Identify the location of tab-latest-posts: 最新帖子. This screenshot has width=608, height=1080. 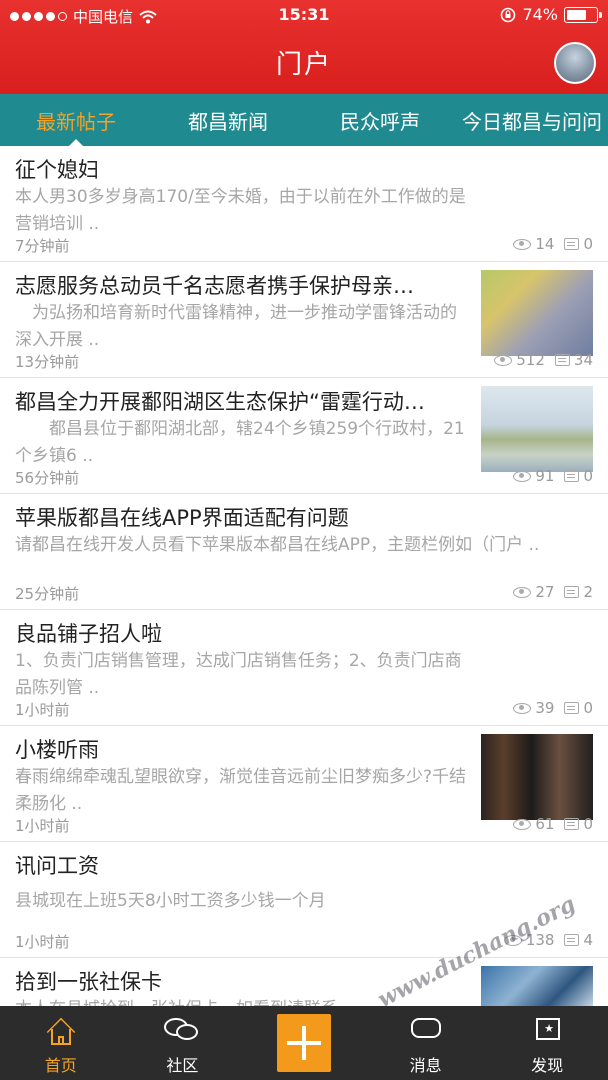
(76, 120).